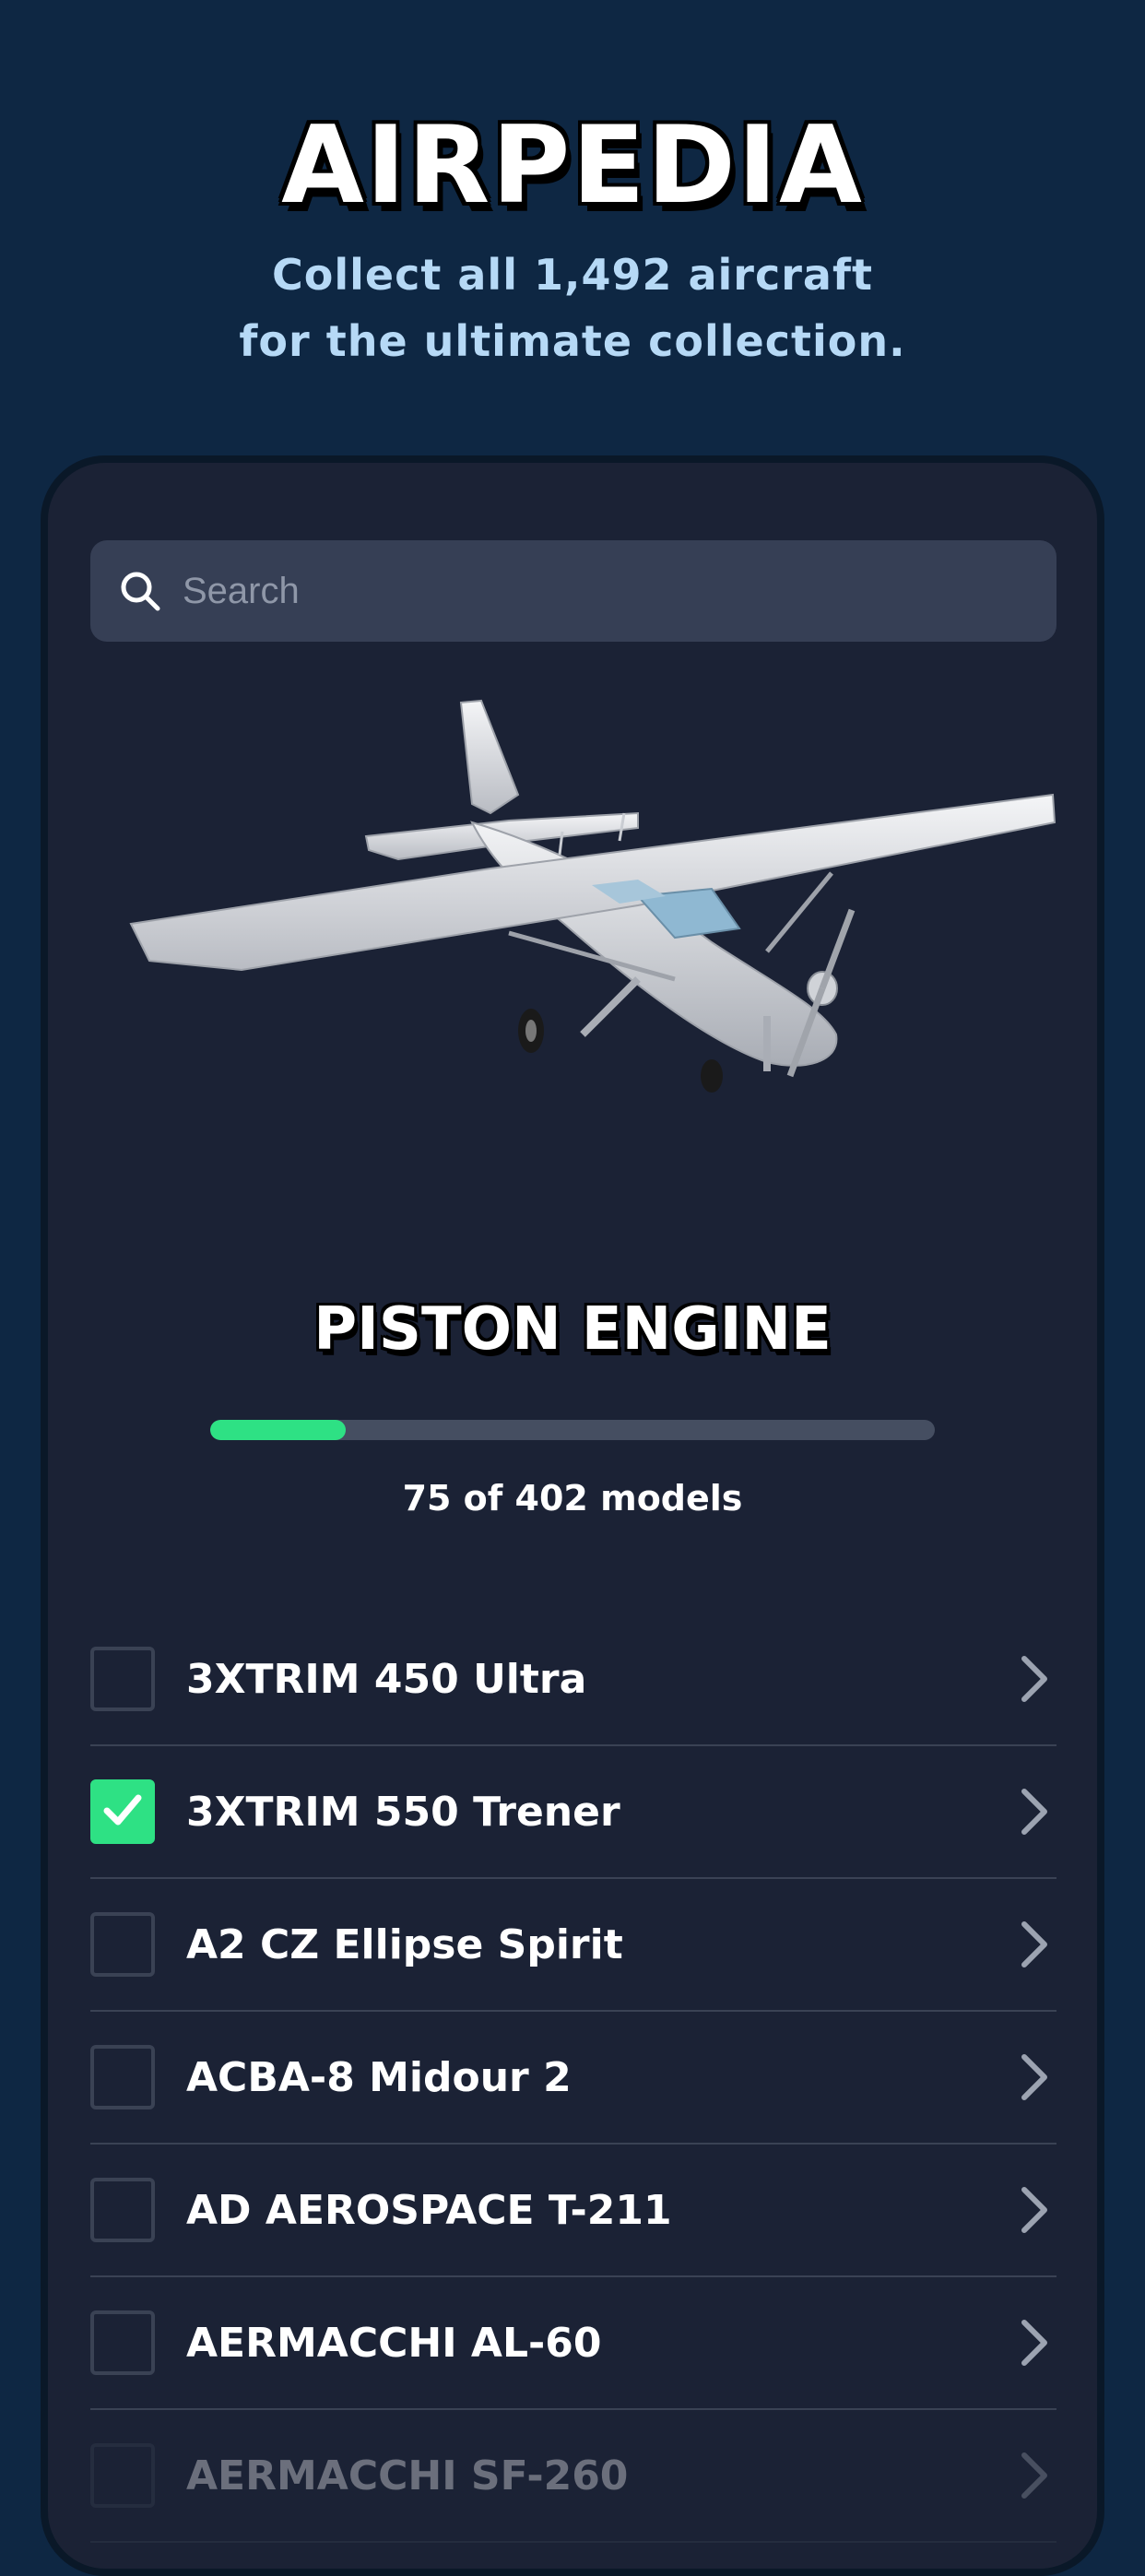 The image size is (1145, 2576). What do you see at coordinates (386, 1679) in the screenshot?
I see `model-name: 3XTRIM 450 Ultra` at bounding box center [386, 1679].